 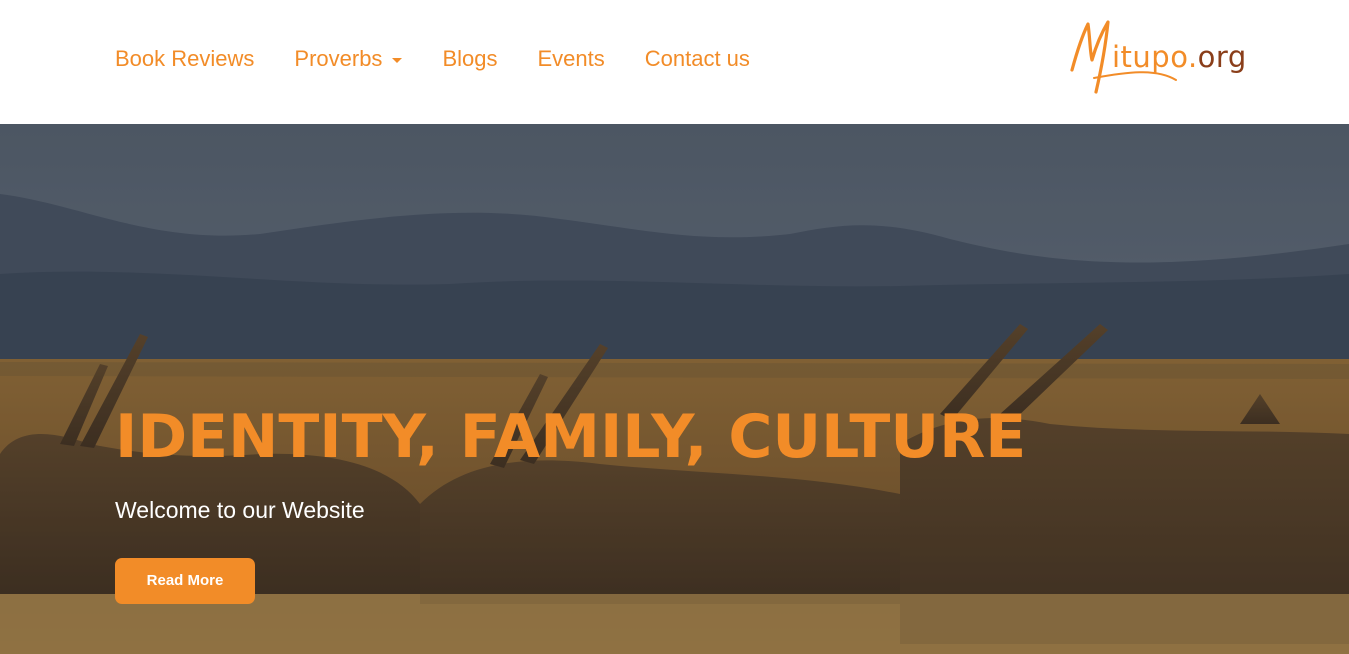 I want to click on nav-events-label: Events, so click(x=571, y=58).